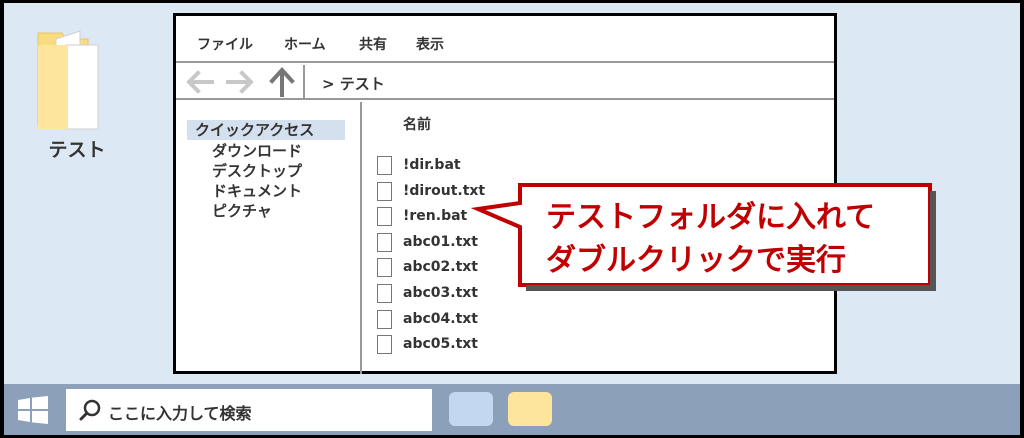  Describe the element at coordinates (417, 124) in the screenshot. I see `column-header-name: 名前` at that location.